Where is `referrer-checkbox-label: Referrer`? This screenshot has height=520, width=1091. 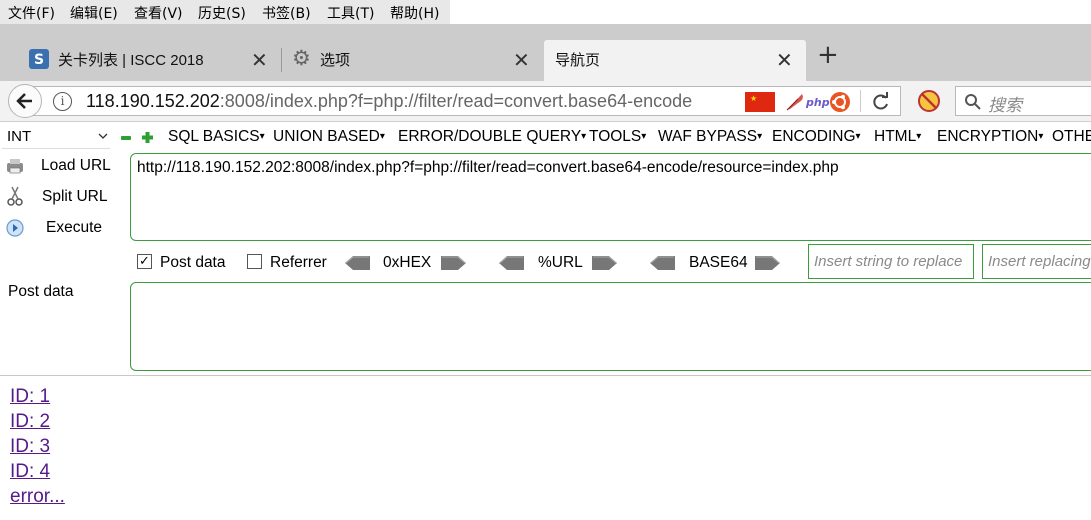
referrer-checkbox-label: Referrer is located at coordinates (298, 262).